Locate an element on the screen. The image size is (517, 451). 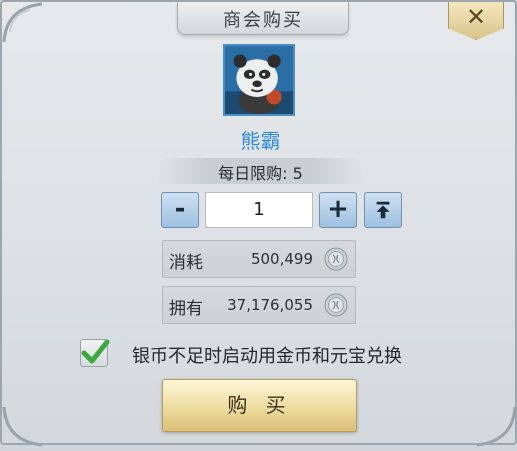
auto-exchange-checkbox is located at coordinates (95, 353).